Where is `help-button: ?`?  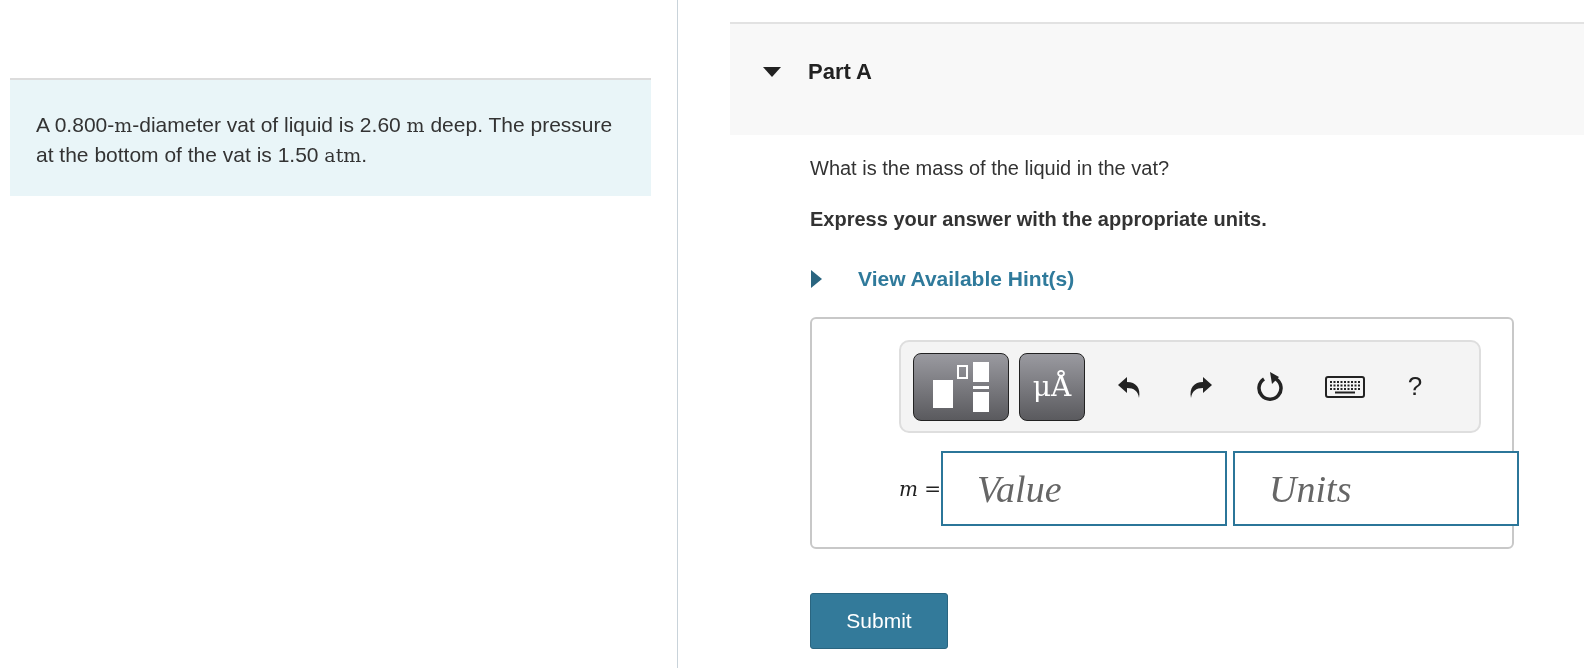
help-button: ? is located at coordinates (1415, 386).